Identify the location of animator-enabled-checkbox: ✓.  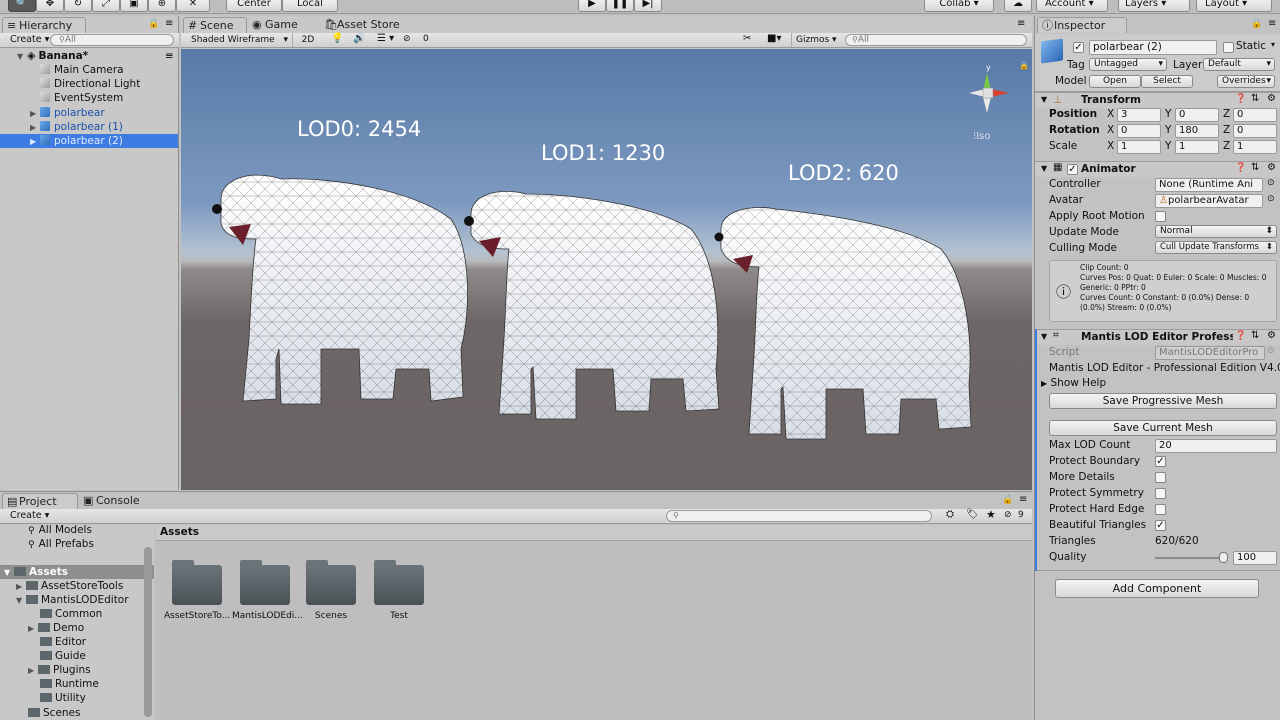
(1072, 169).